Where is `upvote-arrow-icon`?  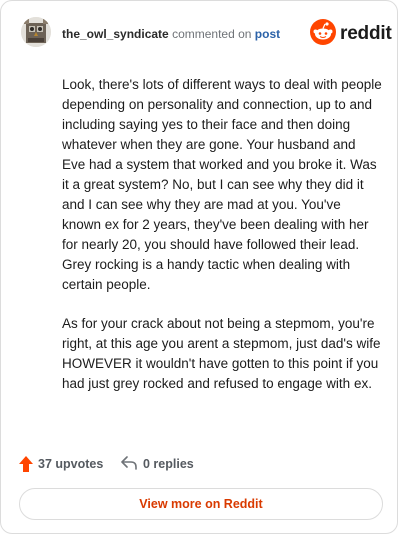 upvote-arrow-icon is located at coordinates (26, 464).